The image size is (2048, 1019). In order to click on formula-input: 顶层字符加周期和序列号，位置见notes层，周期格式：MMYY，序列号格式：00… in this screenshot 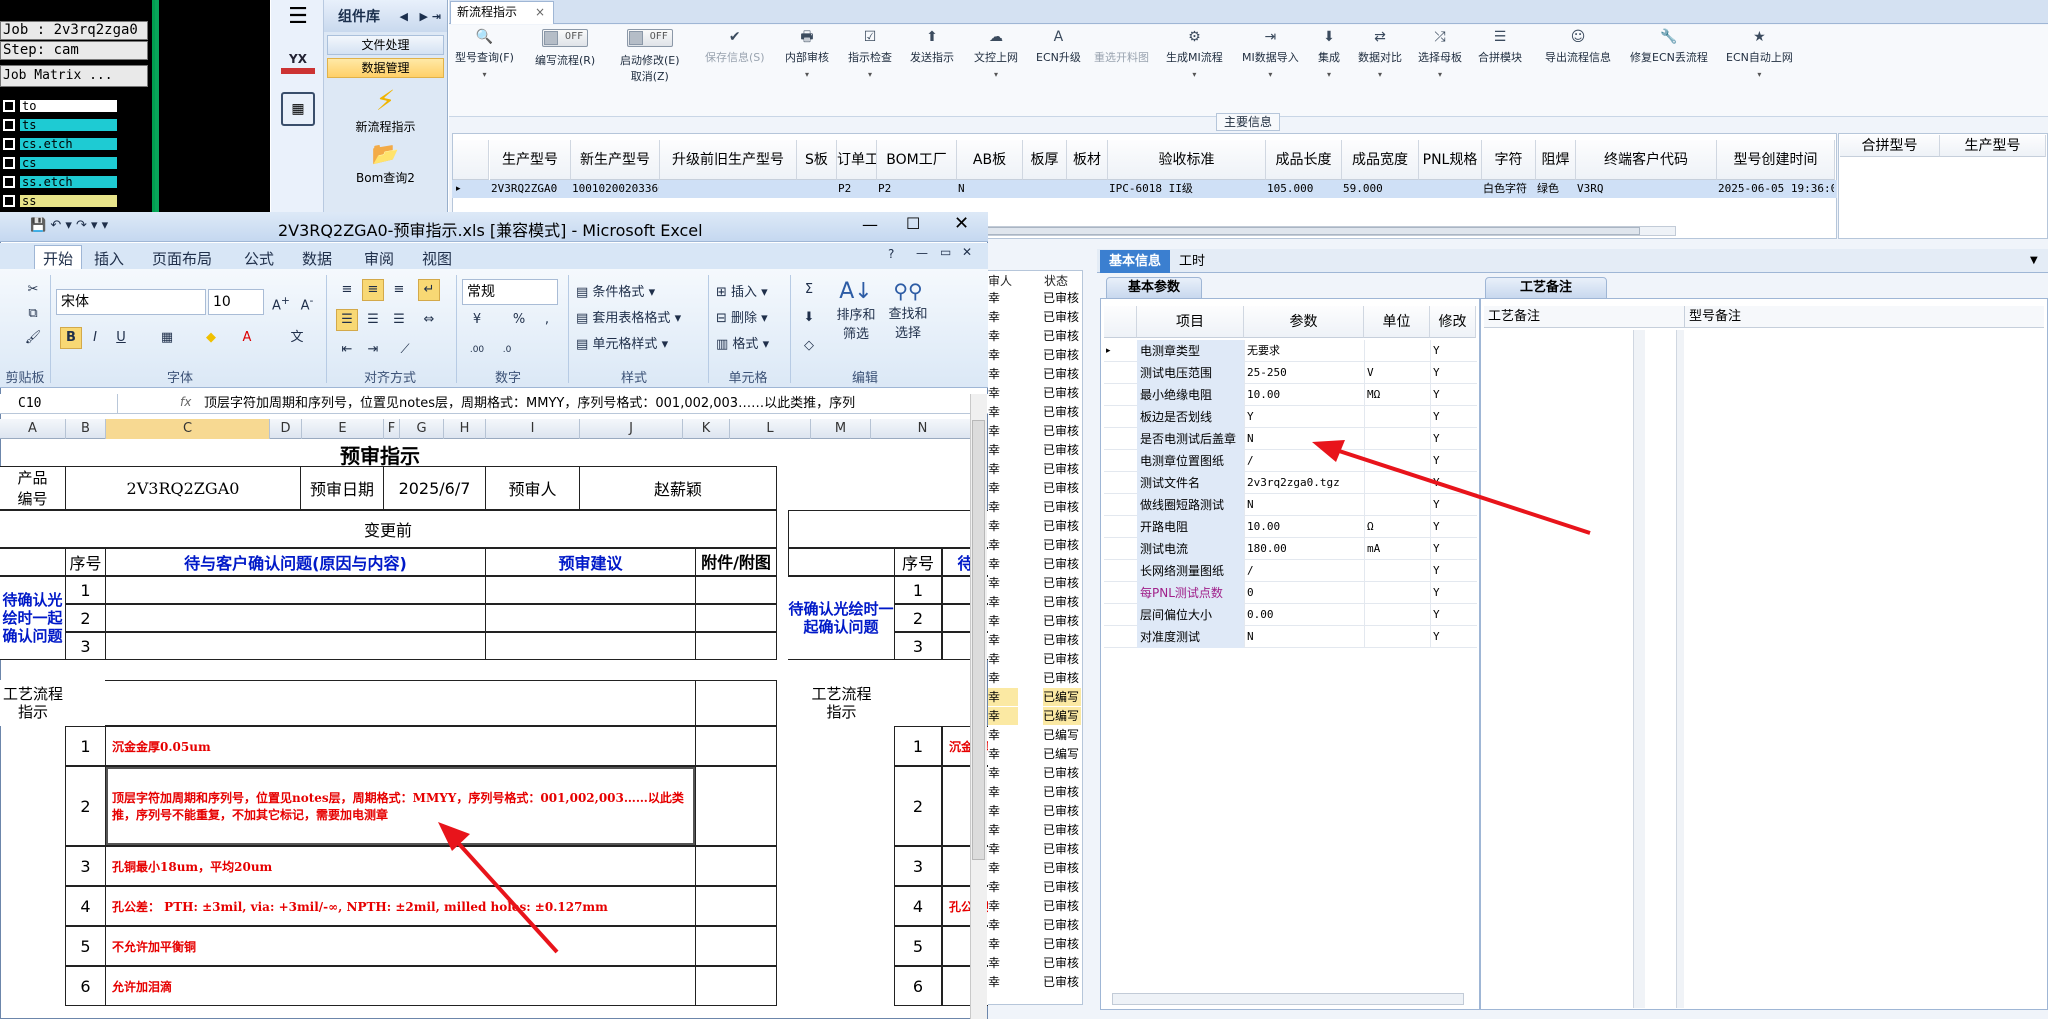, I will do `click(579, 403)`.